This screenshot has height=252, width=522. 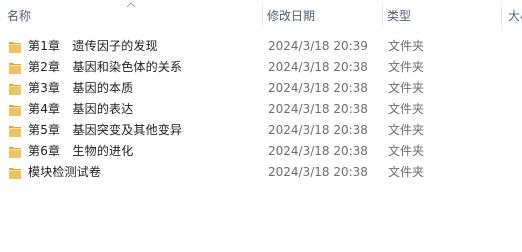 What do you see at coordinates (81, 151) in the screenshot?
I see `folder-name: 第6章 生物的进化` at bounding box center [81, 151].